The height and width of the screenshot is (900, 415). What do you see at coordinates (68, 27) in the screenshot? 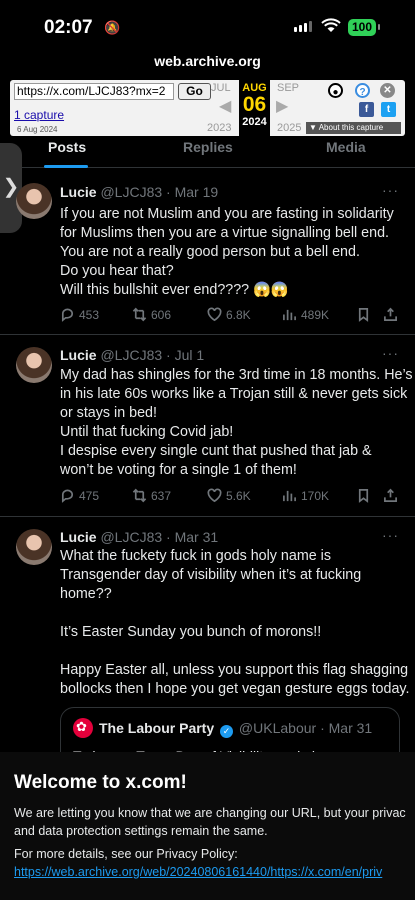
I see `status-time: 02:07` at bounding box center [68, 27].